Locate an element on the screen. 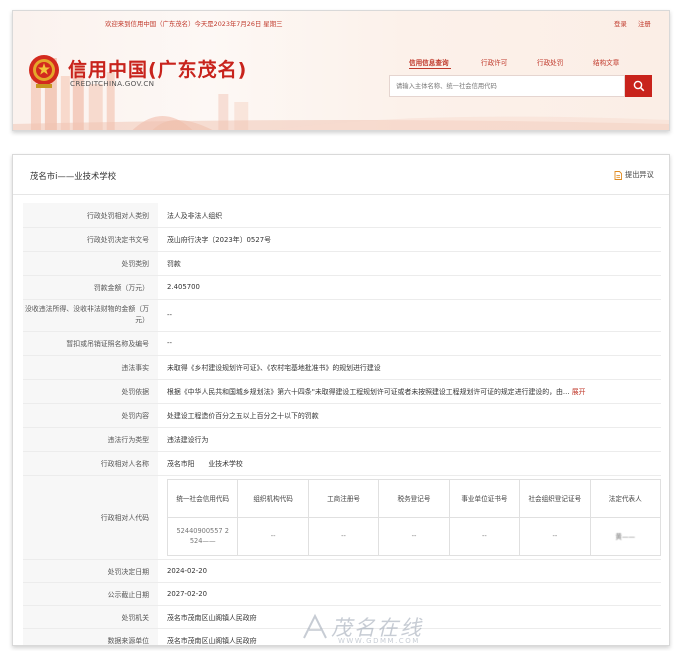  search-button is located at coordinates (638, 86).